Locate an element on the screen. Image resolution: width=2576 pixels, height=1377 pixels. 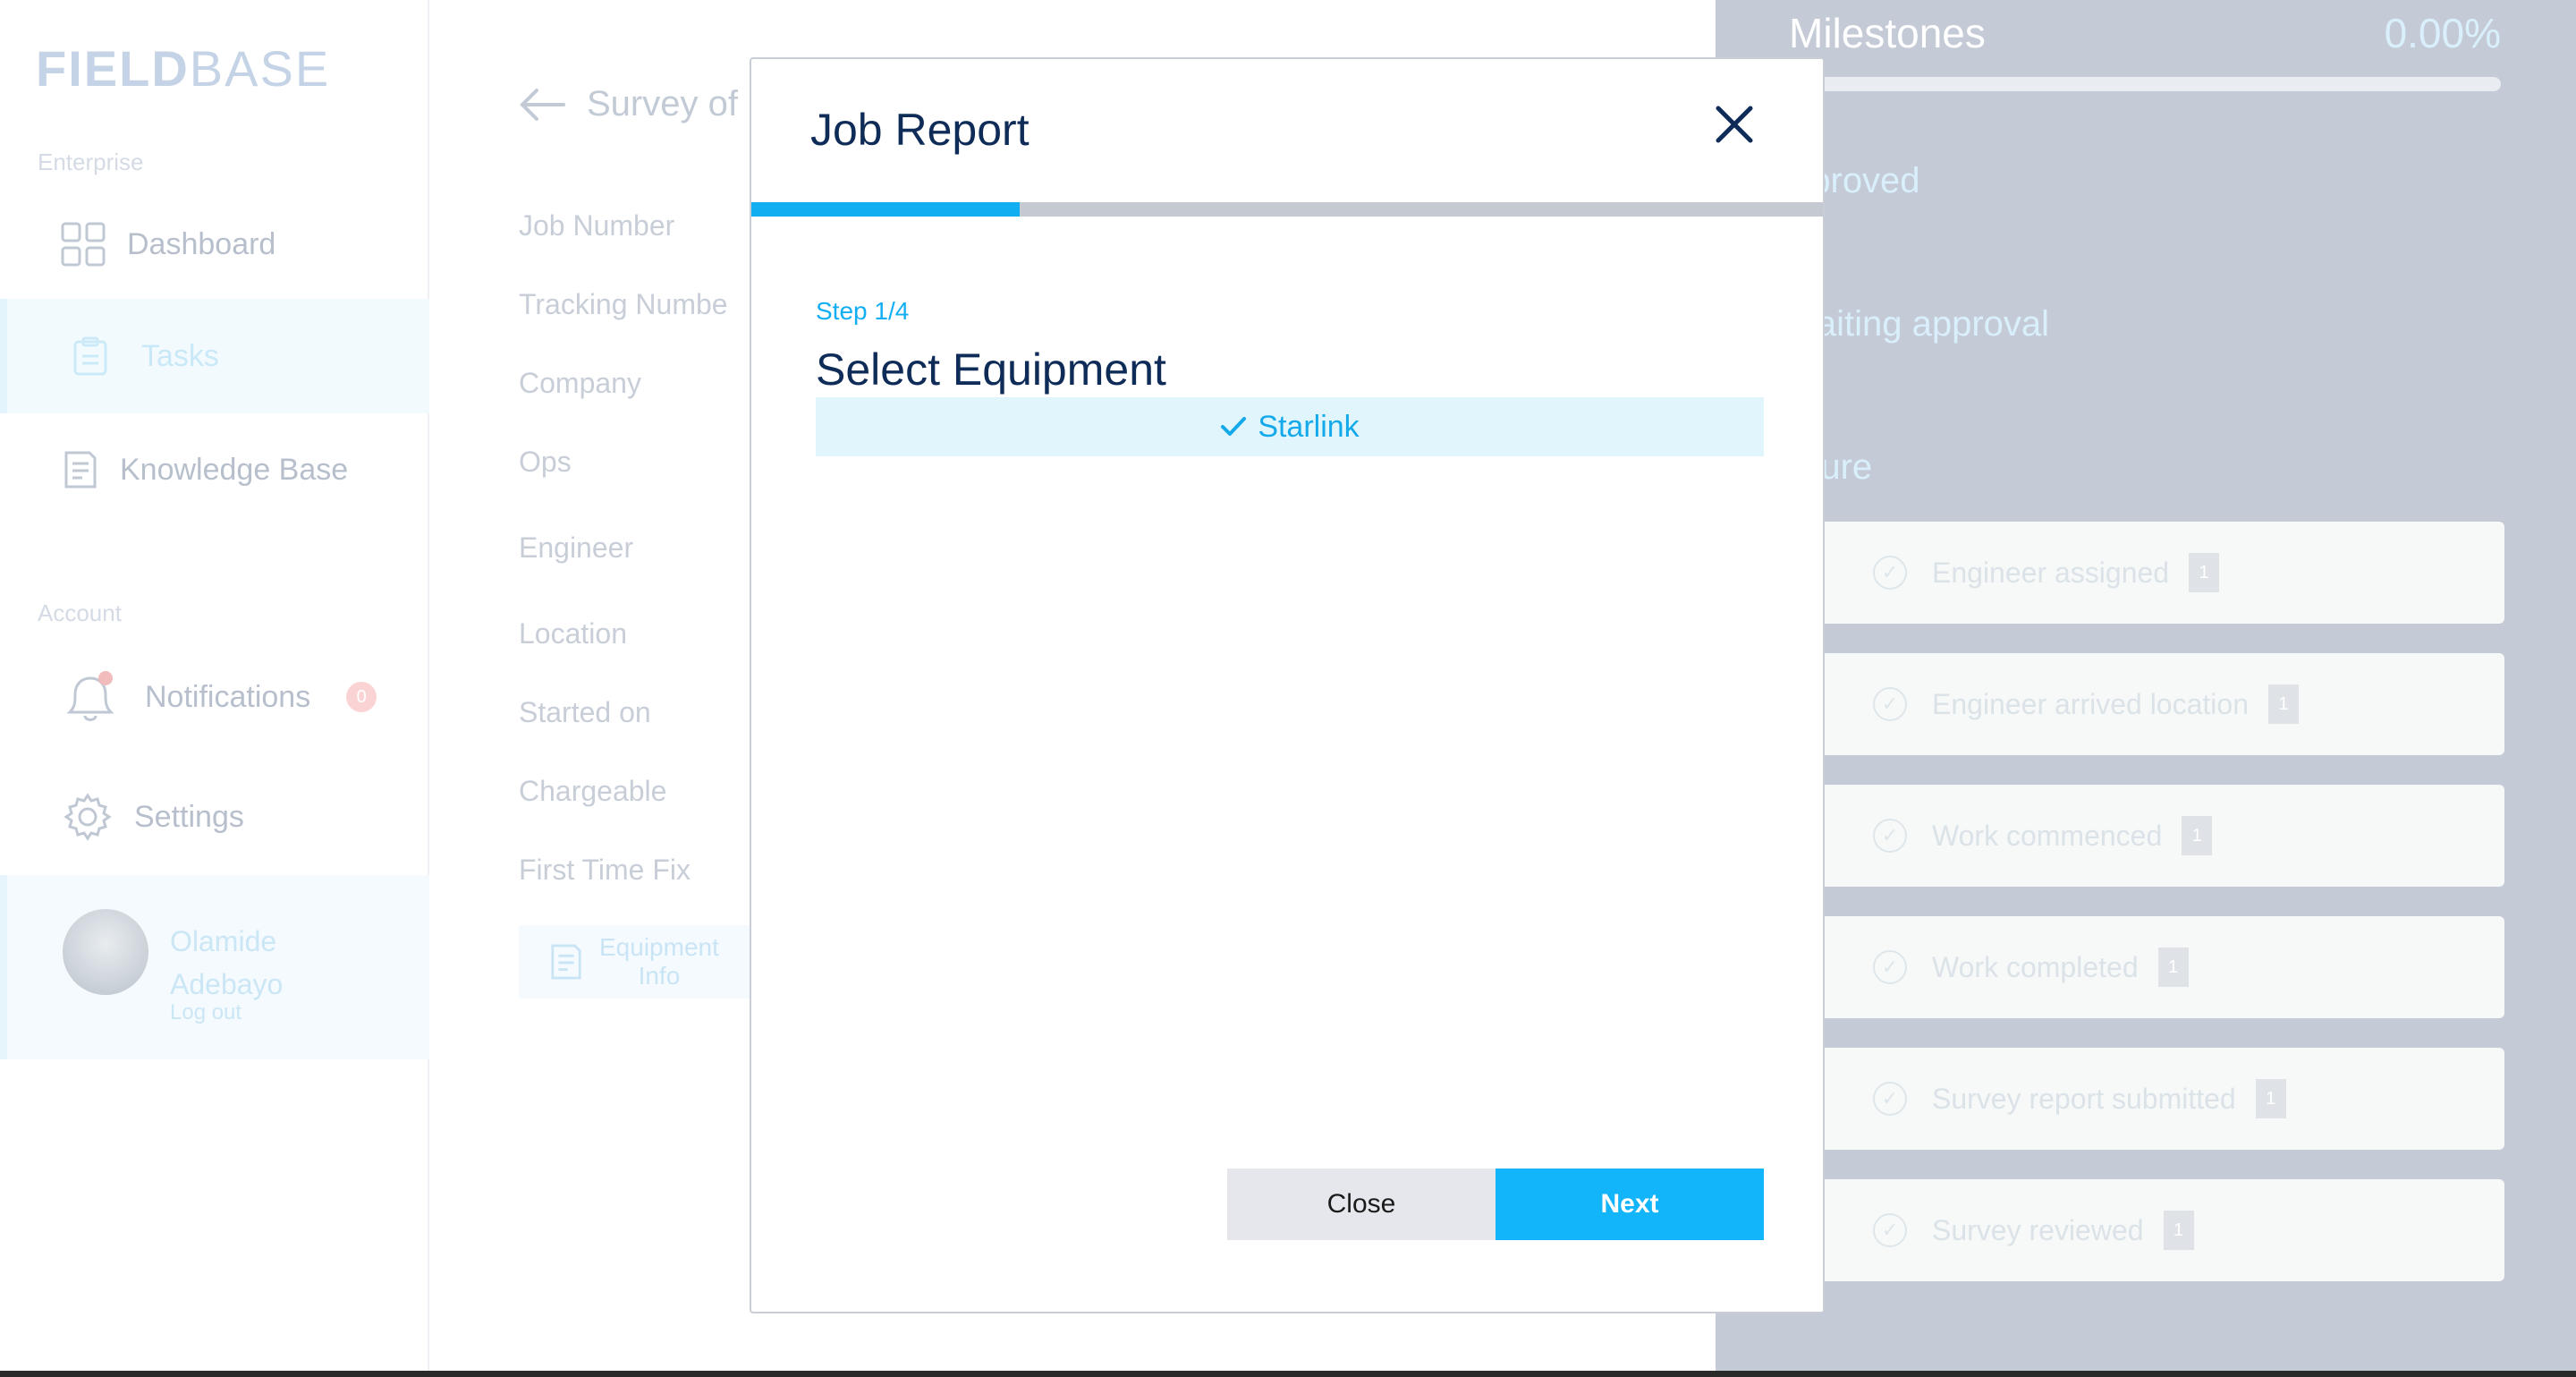
checkmark-icon is located at coordinates (1233, 426).